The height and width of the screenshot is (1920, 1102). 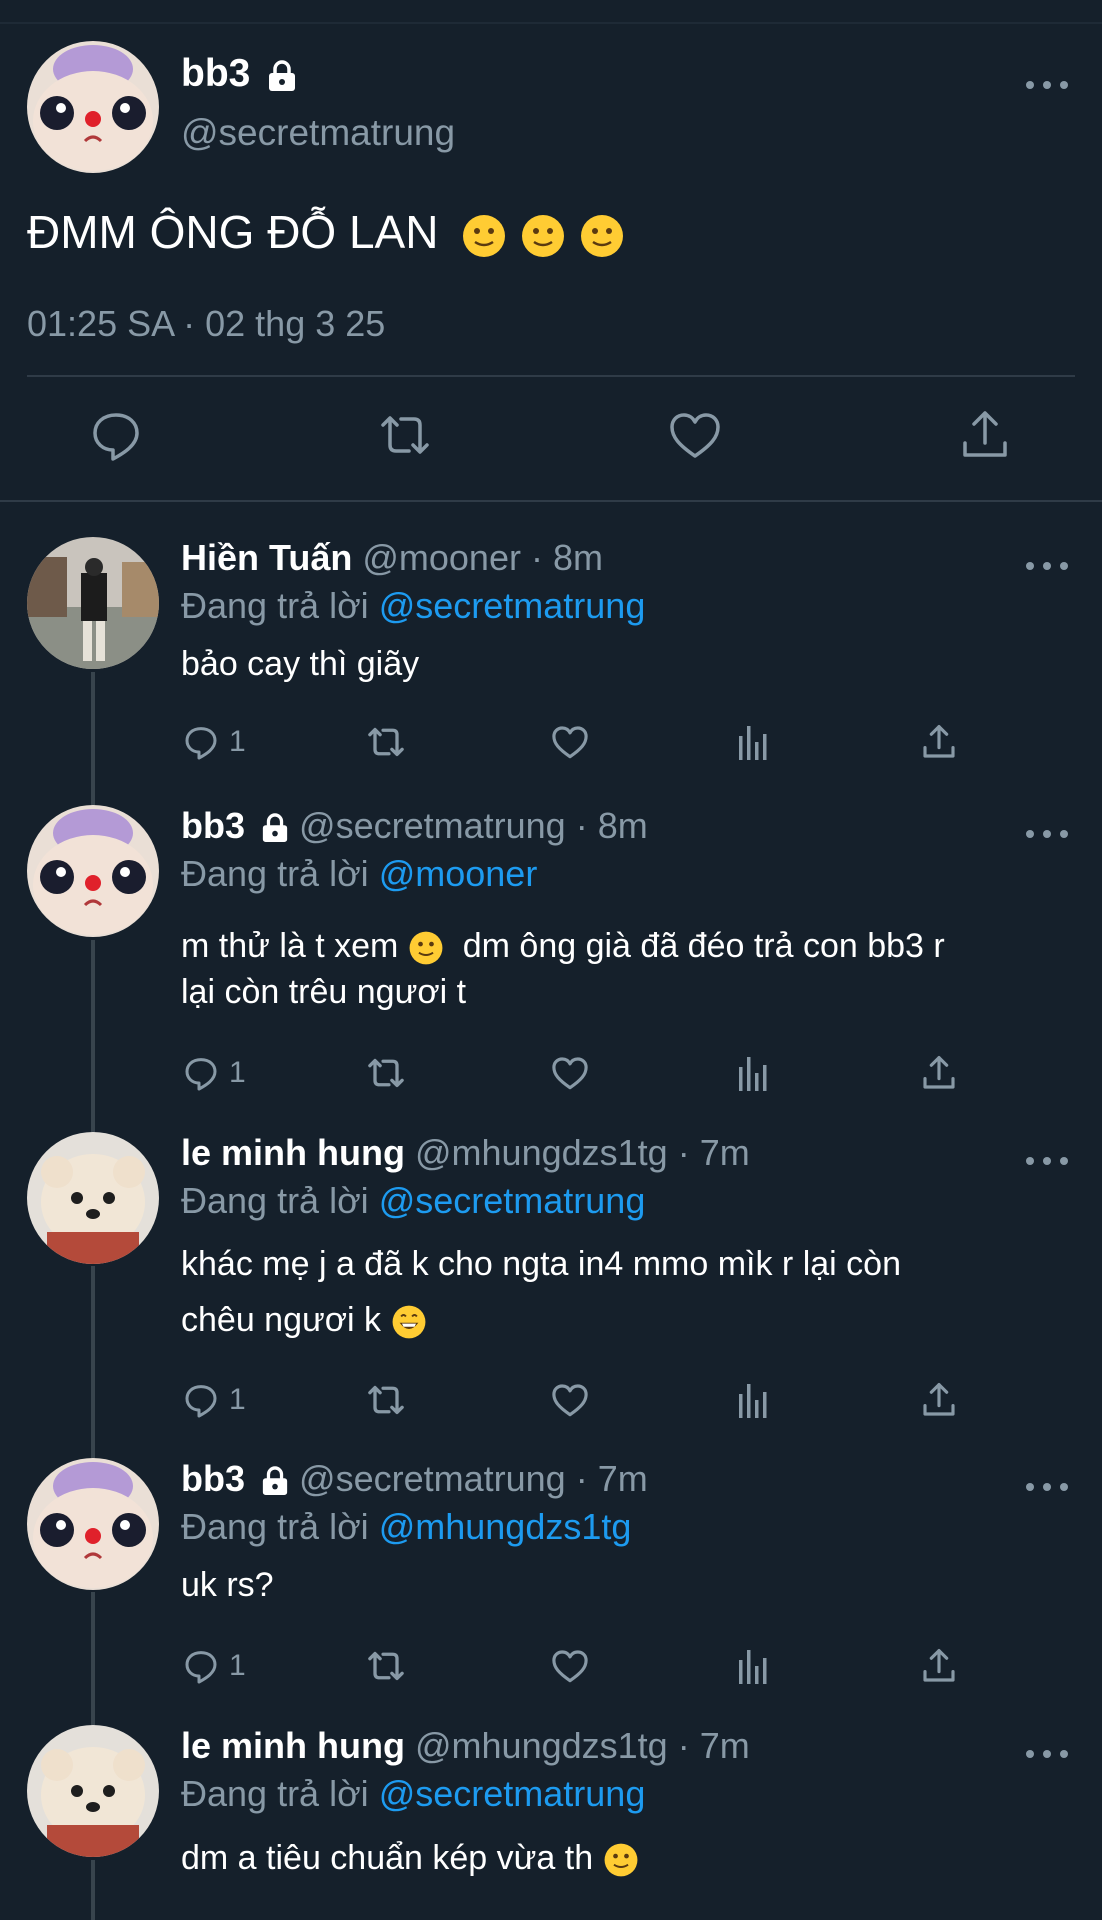 I want to click on author-name: Hiền Tuấn, so click(x=266, y=557).